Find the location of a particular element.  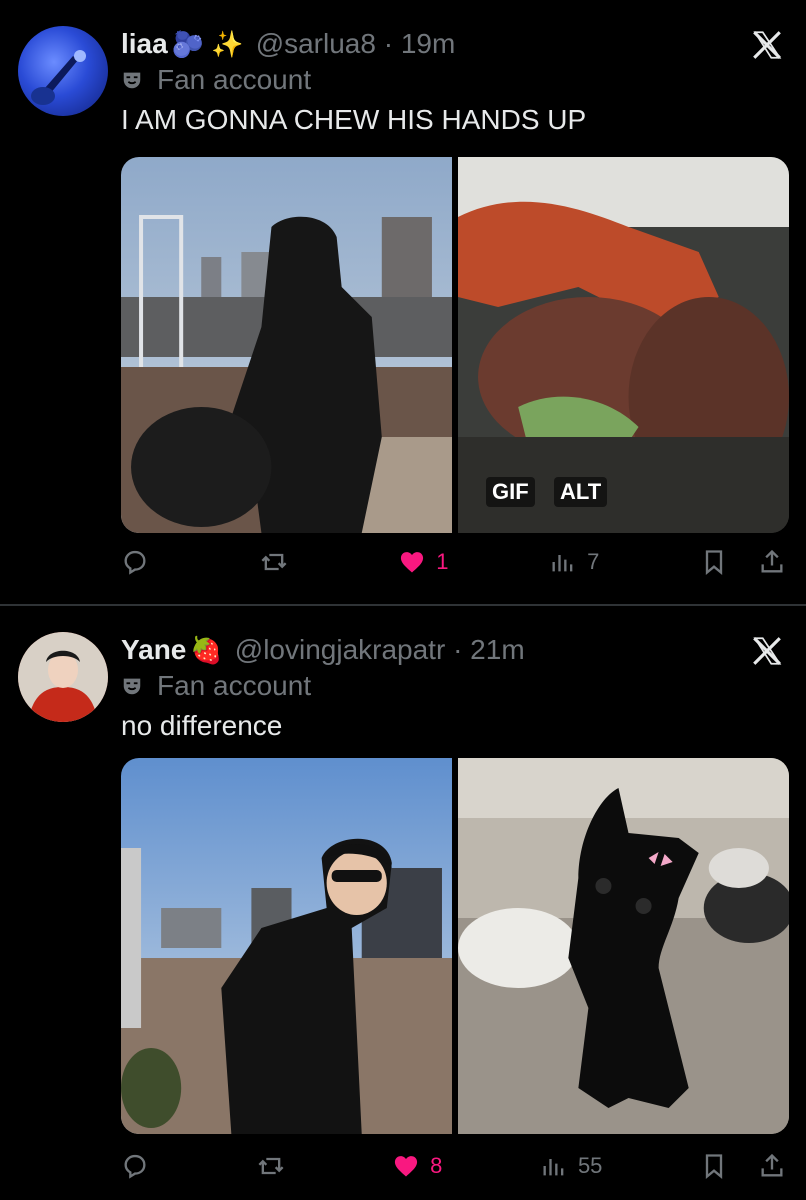

profile-photo is located at coordinates (63, 677).